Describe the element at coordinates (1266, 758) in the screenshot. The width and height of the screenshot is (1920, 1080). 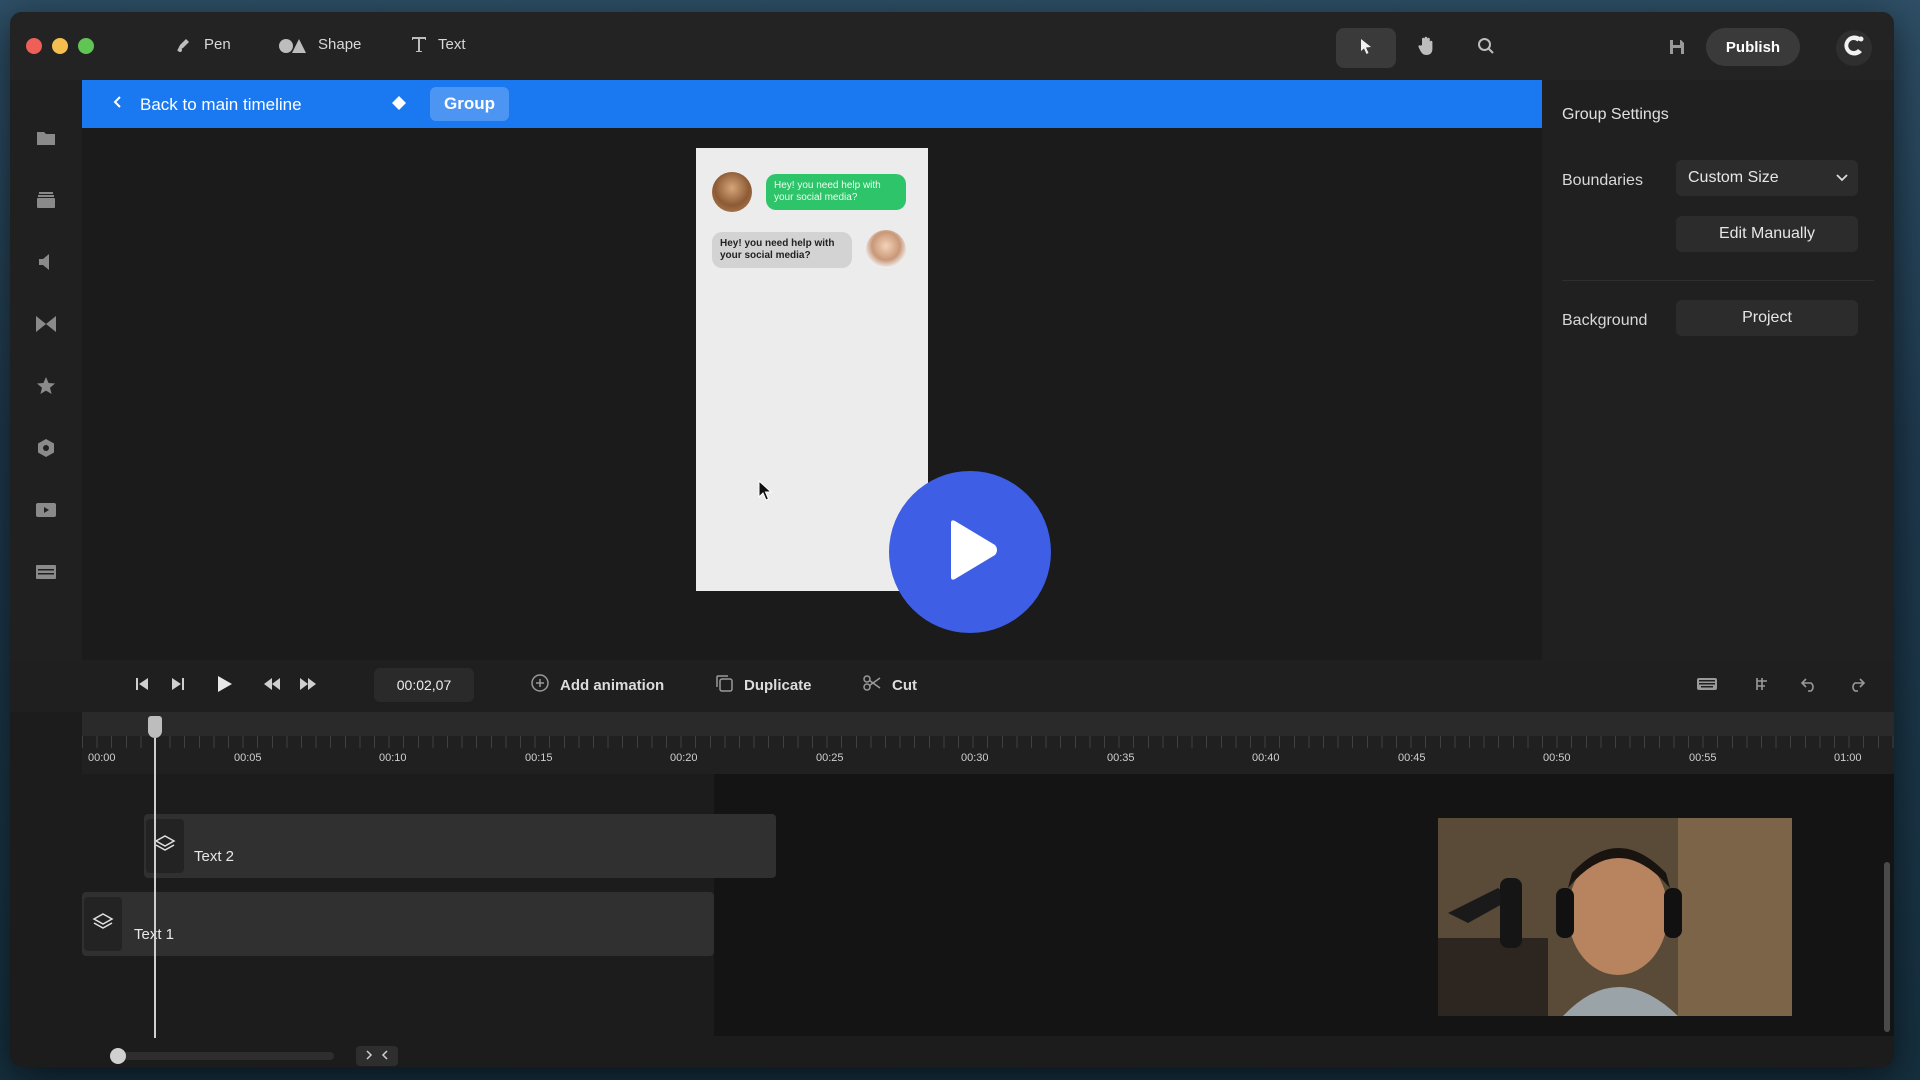
I see `tick-label: 00:40` at that location.